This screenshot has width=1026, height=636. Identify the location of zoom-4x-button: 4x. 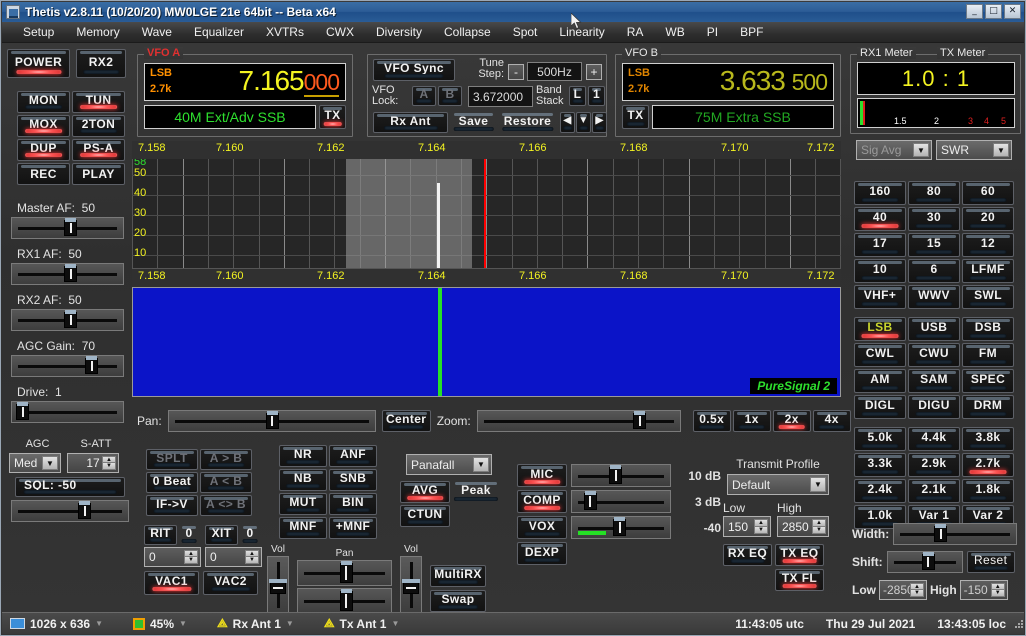
(831, 421).